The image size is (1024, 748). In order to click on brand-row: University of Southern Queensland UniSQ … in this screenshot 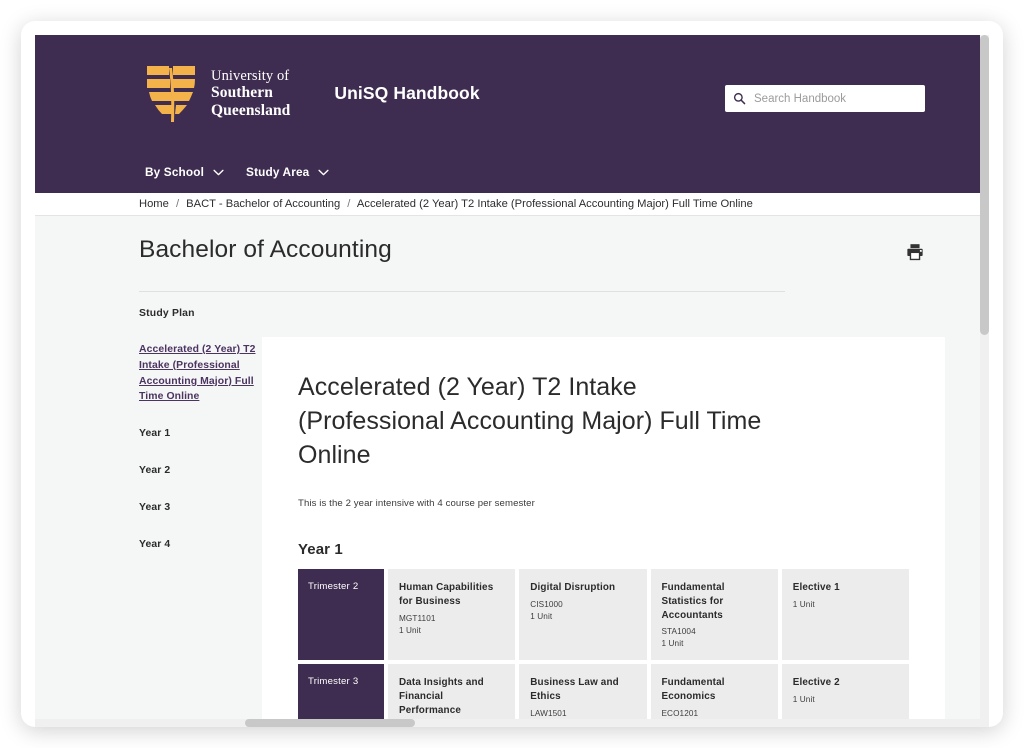, I will do `click(512, 82)`.